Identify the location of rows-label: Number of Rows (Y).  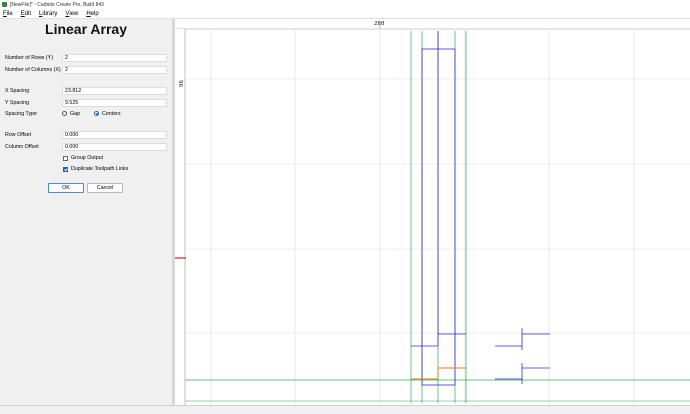
(29, 57).